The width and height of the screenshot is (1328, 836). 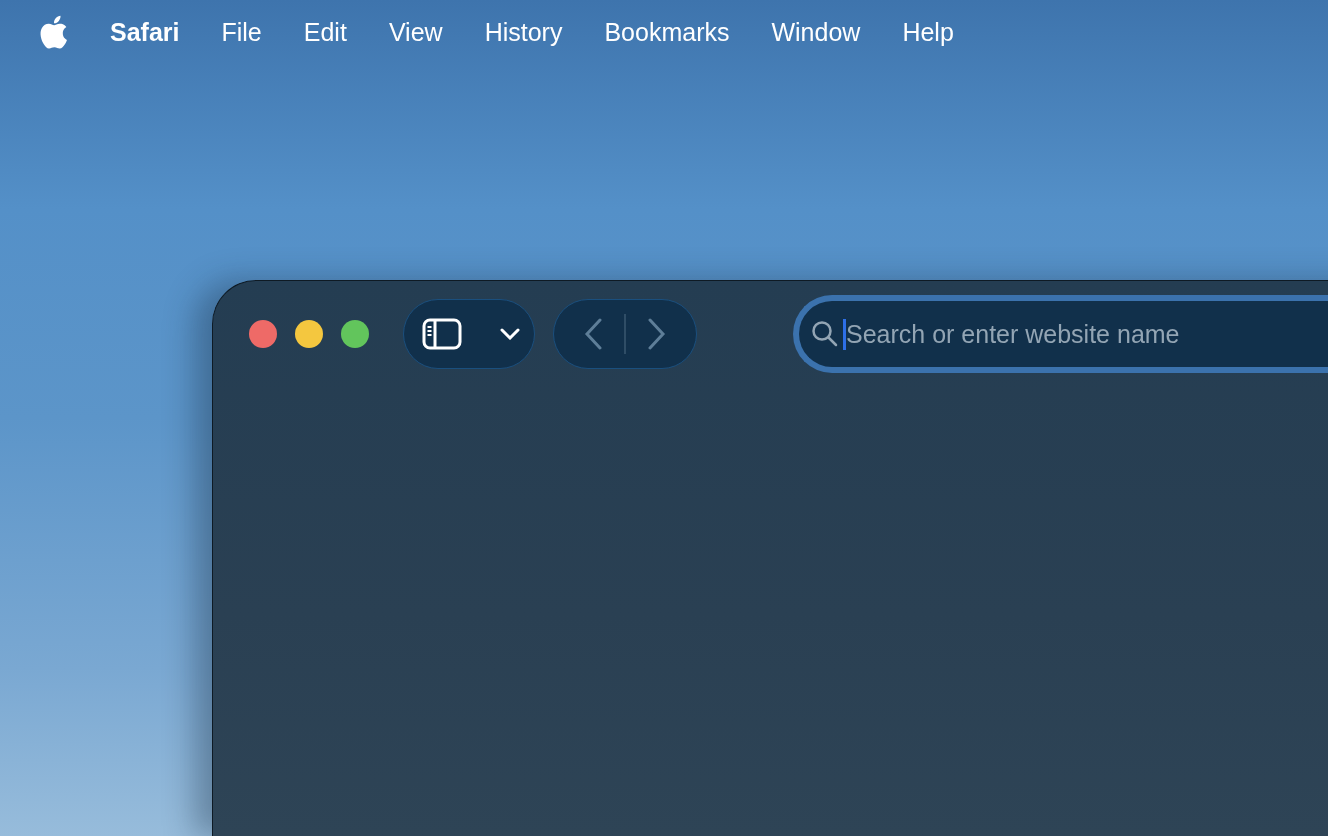 I want to click on chevron-right-icon, so click(x=656, y=334).